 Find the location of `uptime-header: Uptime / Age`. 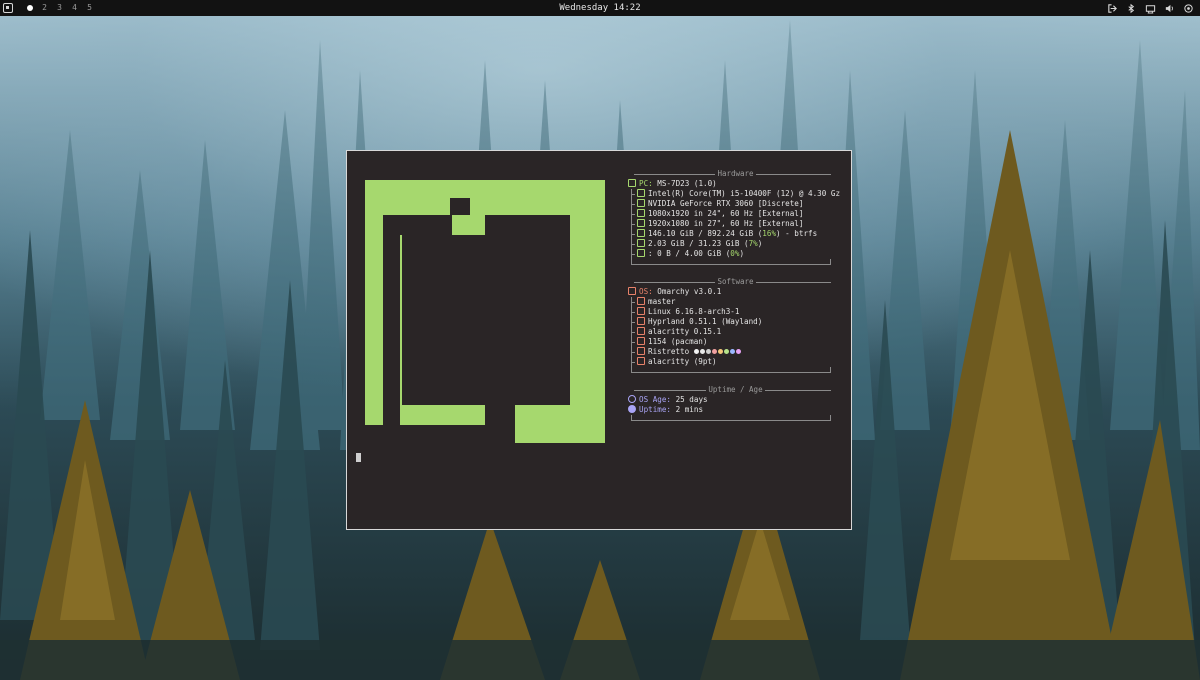

uptime-header: Uptime / Age is located at coordinates (735, 390).